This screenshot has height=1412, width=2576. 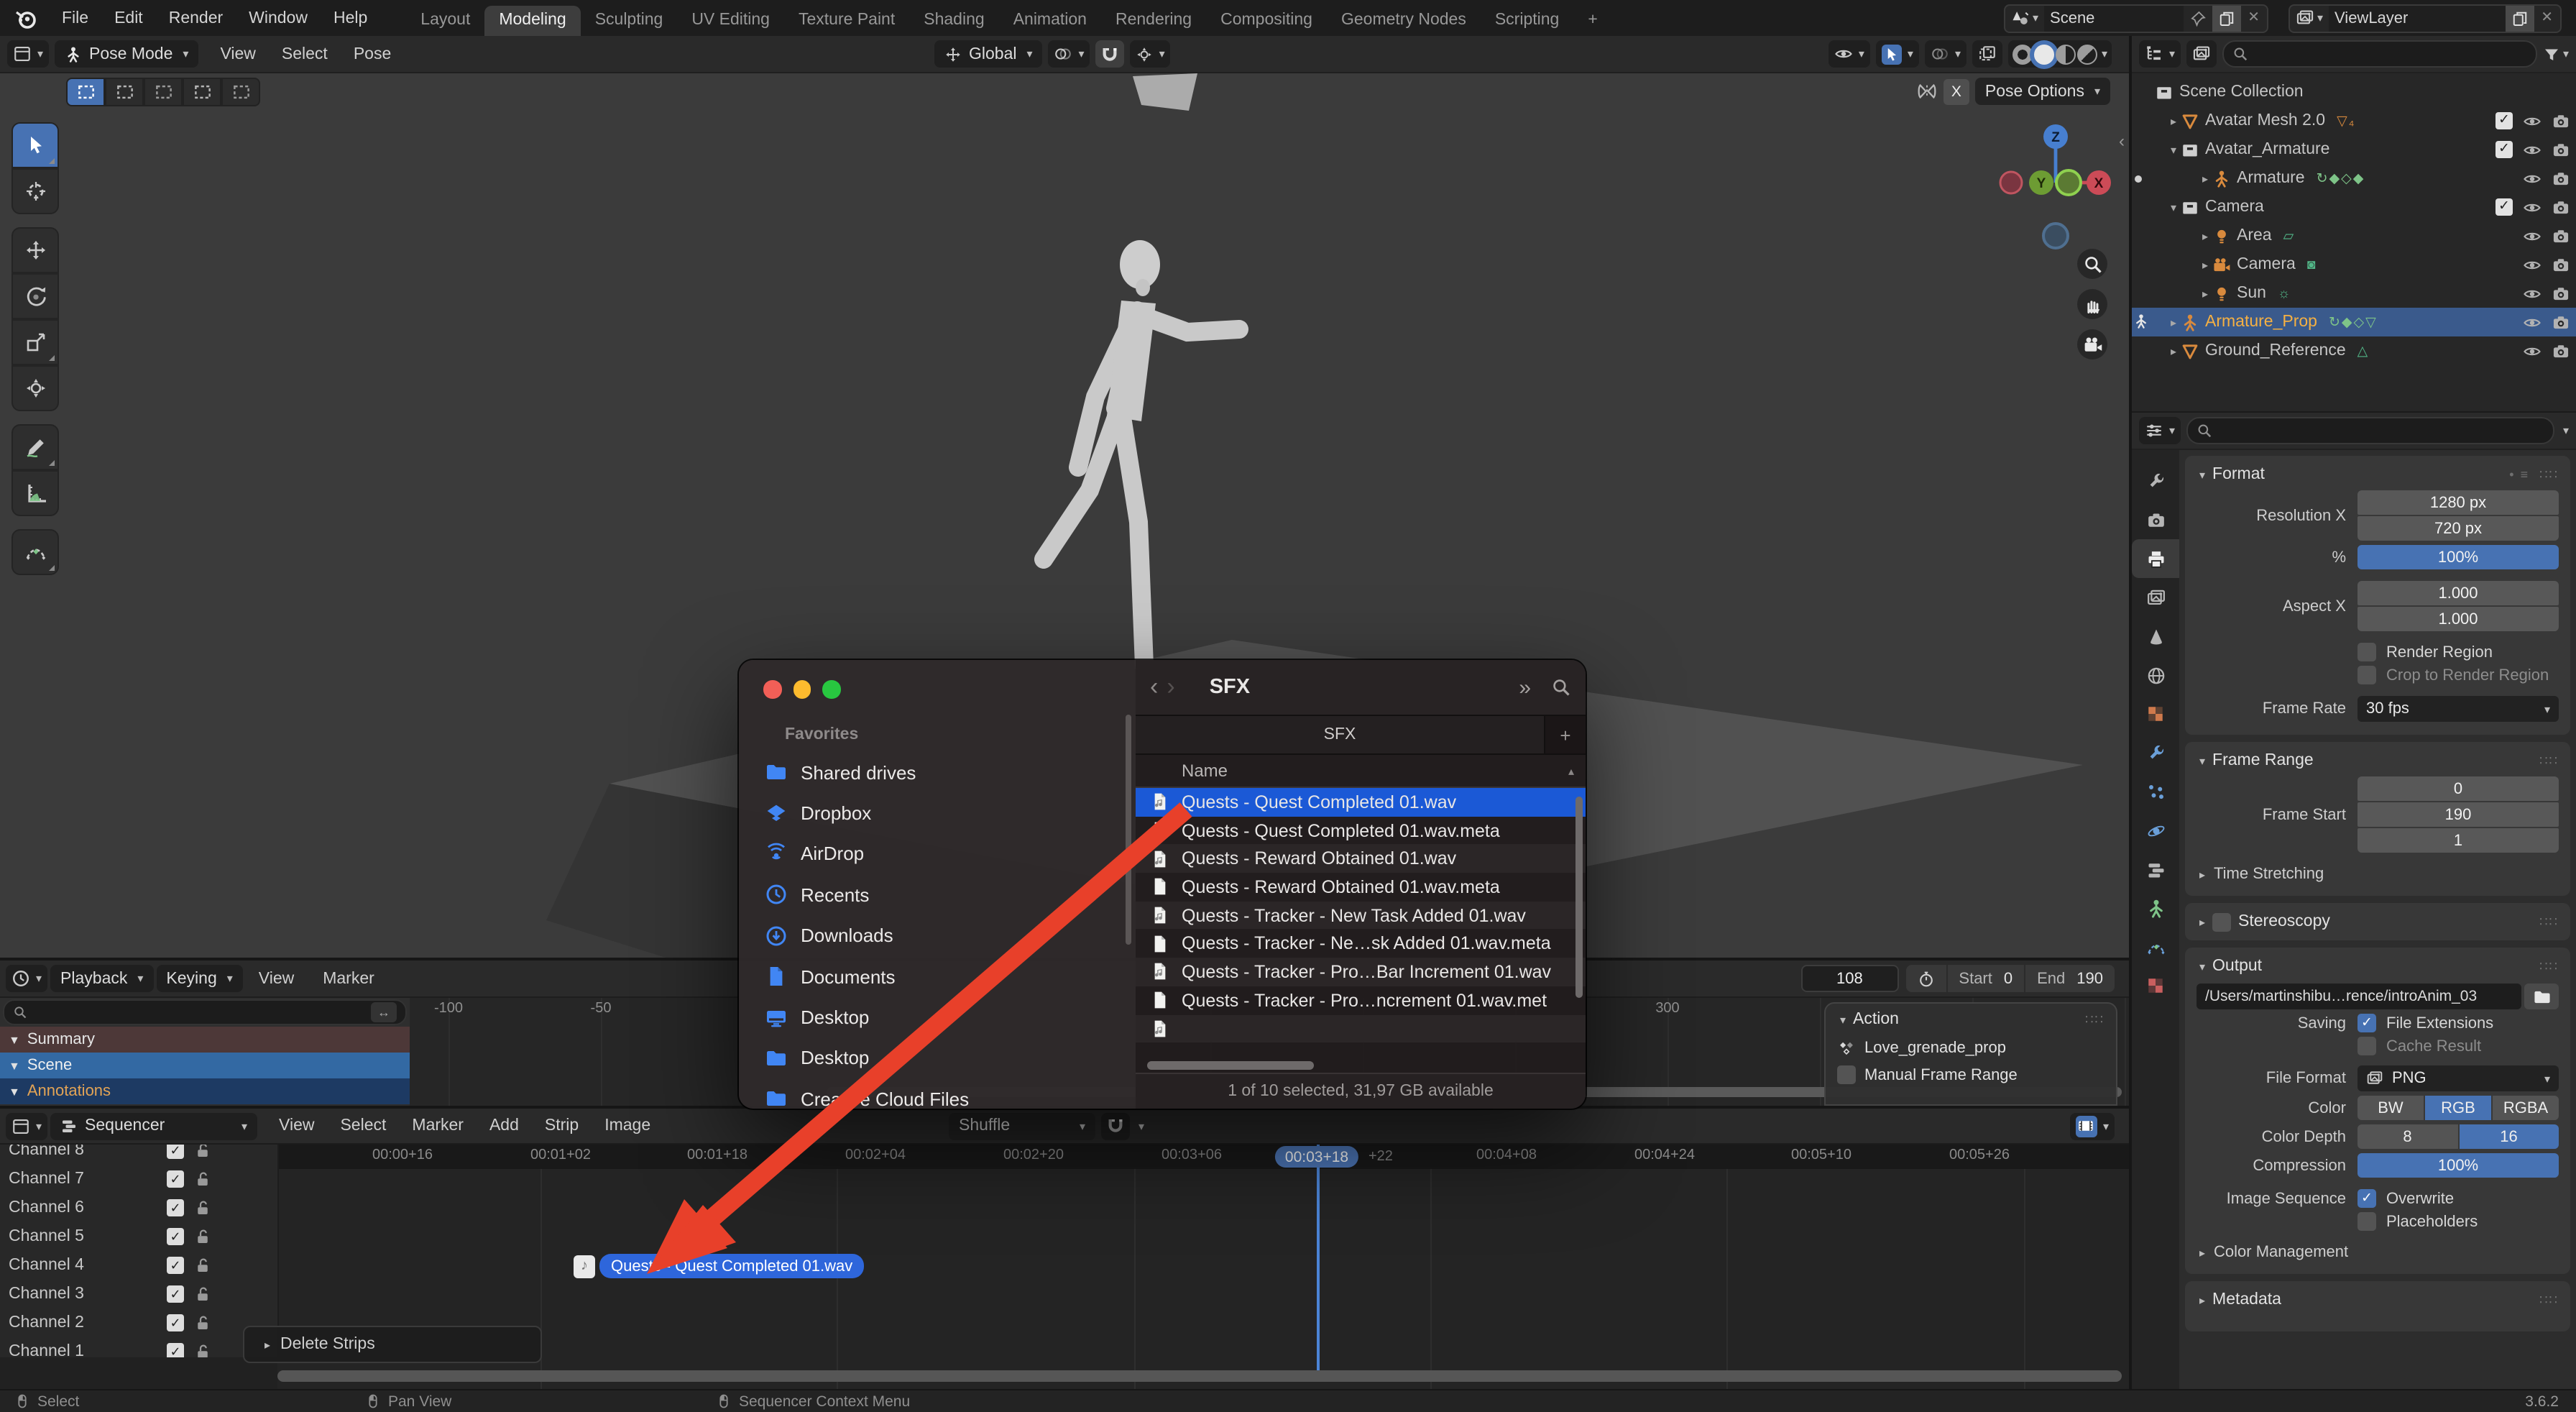 What do you see at coordinates (2367, 652) in the screenshot?
I see `render-region-checkbox` at bounding box center [2367, 652].